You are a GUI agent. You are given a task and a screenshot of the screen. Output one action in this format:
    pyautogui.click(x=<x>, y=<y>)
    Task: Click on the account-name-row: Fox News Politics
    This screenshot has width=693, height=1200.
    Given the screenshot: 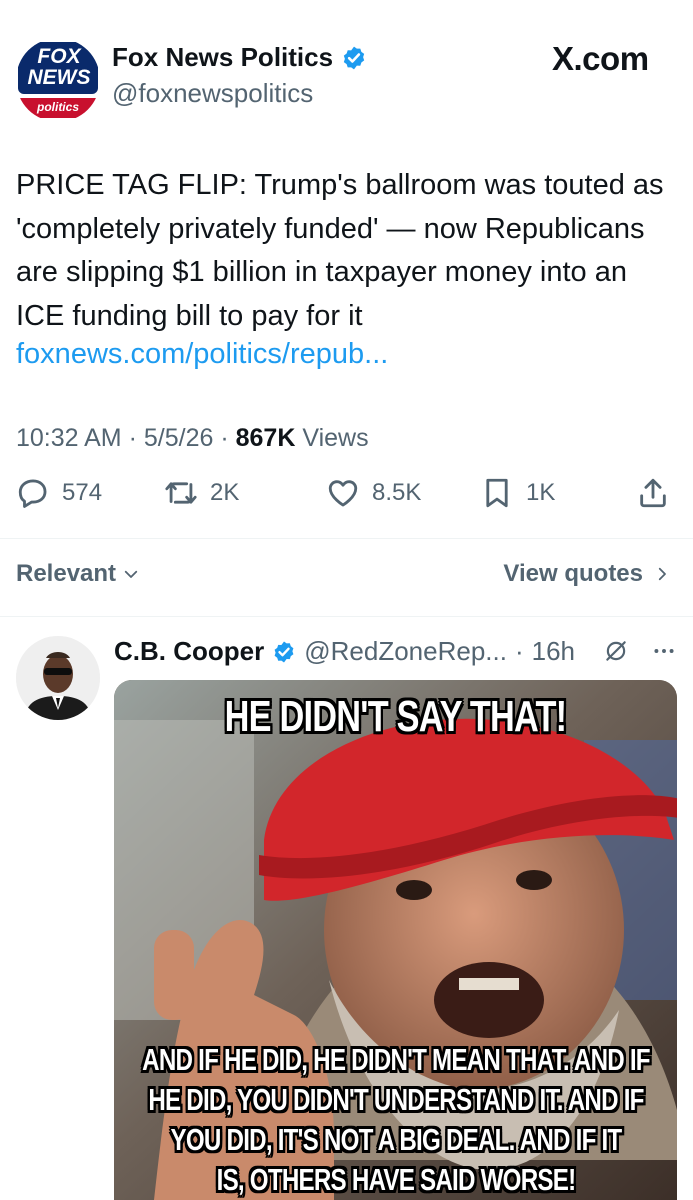 What is the action you would take?
    pyautogui.click(x=239, y=57)
    